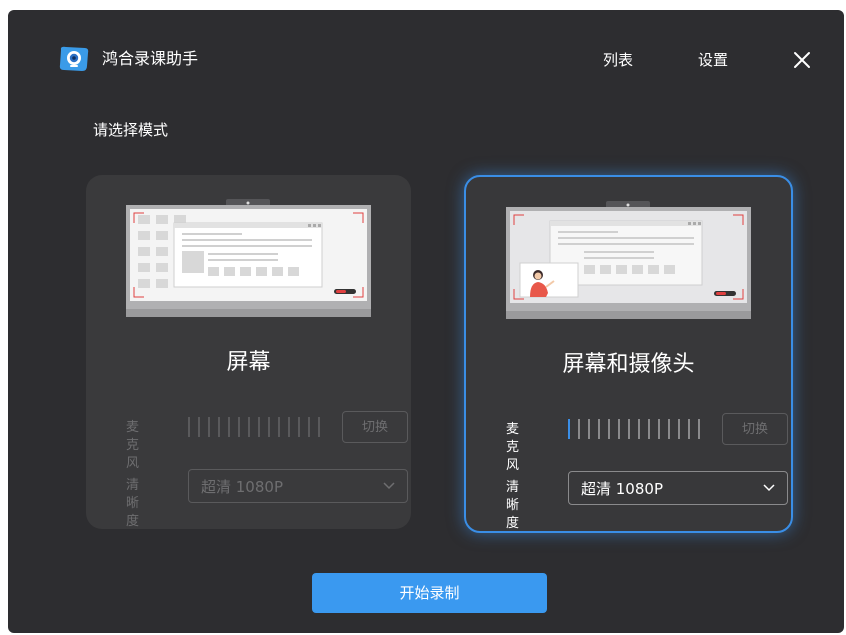 The width and height of the screenshot is (846, 635). What do you see at coordinates (429, 593) in the screenshot?
I see `start-recording-button: 开始录制` at bounding box center [429, 593].